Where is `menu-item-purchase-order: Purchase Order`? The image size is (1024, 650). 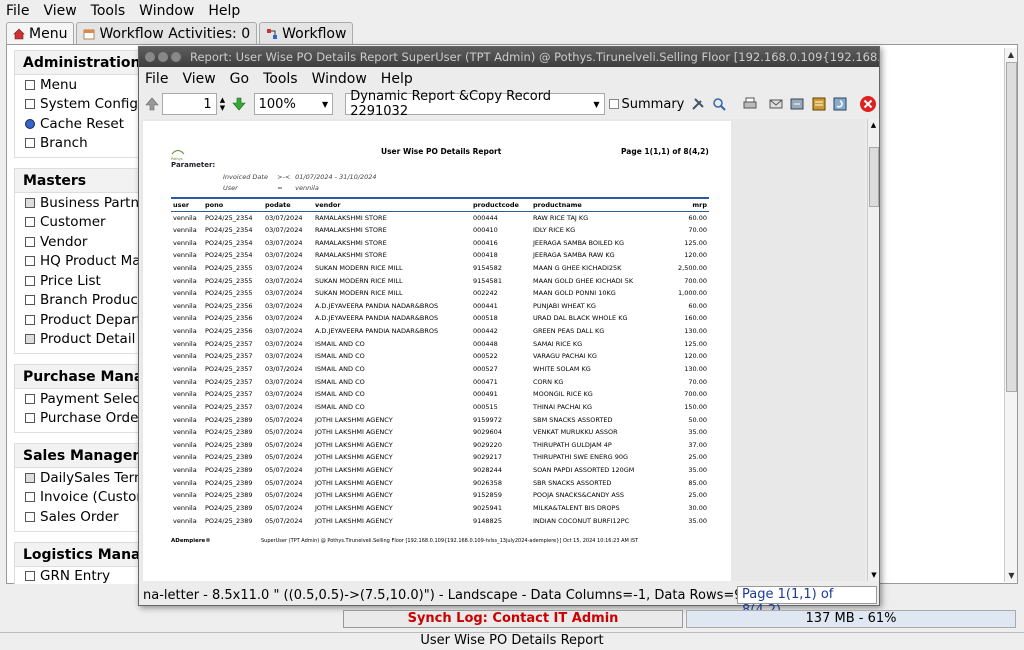
menu-item-purchase-order: Purchase Order is located at coordinates (79, 419).